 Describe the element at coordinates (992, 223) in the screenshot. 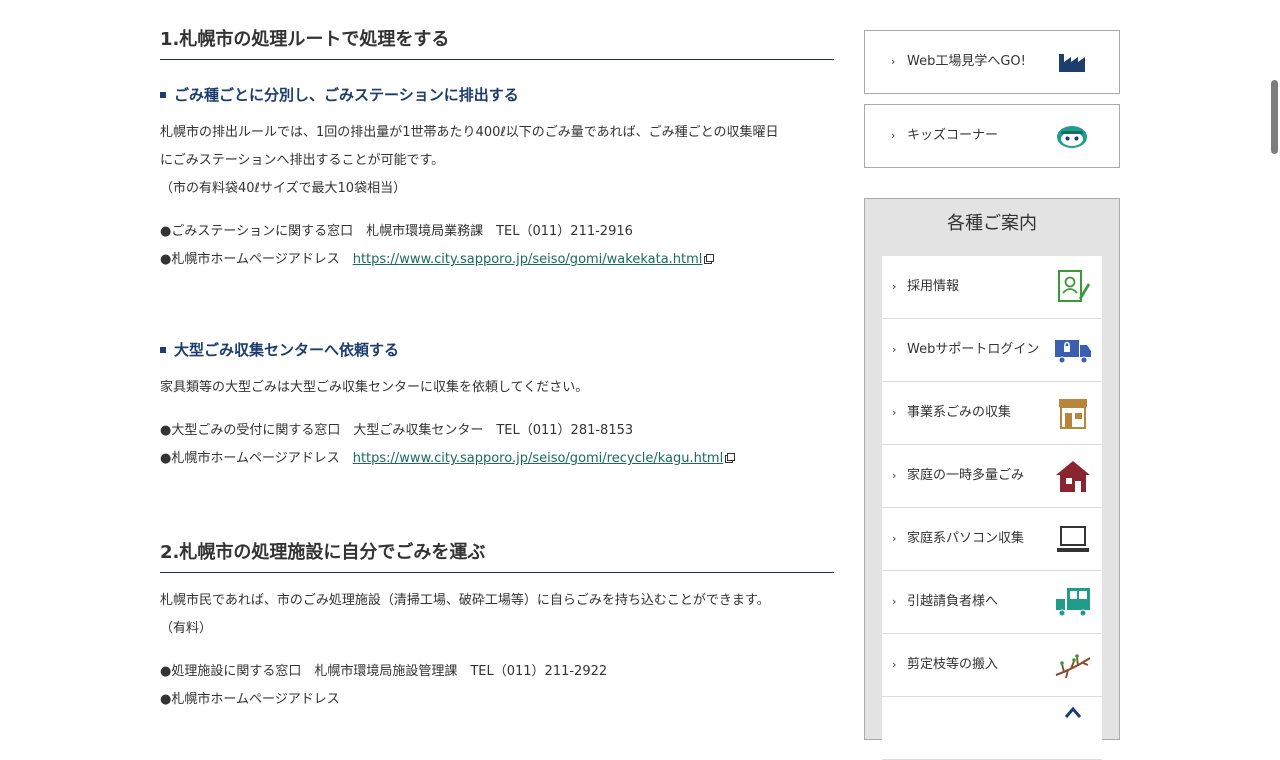

I see `guide-title: 各種ご案内` at that location.